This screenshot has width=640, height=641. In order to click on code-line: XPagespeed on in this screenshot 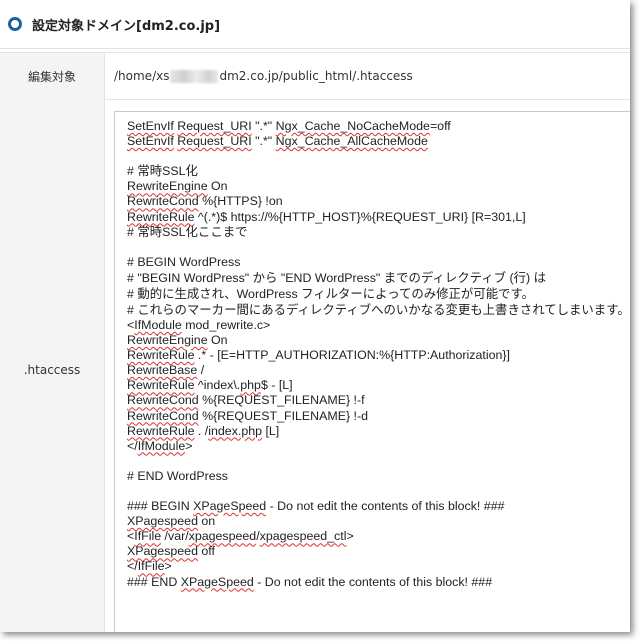, I will do `click(378, 521)`.